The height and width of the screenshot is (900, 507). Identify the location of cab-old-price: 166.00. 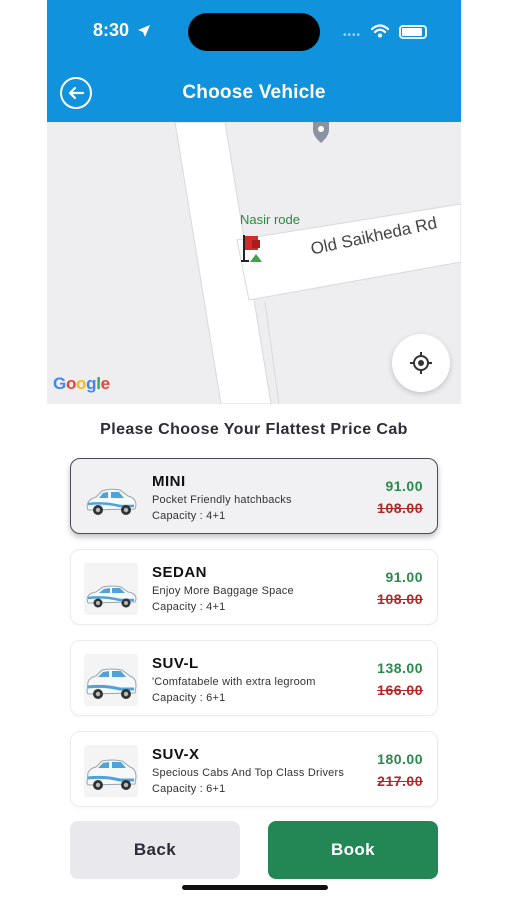
(400, 690).